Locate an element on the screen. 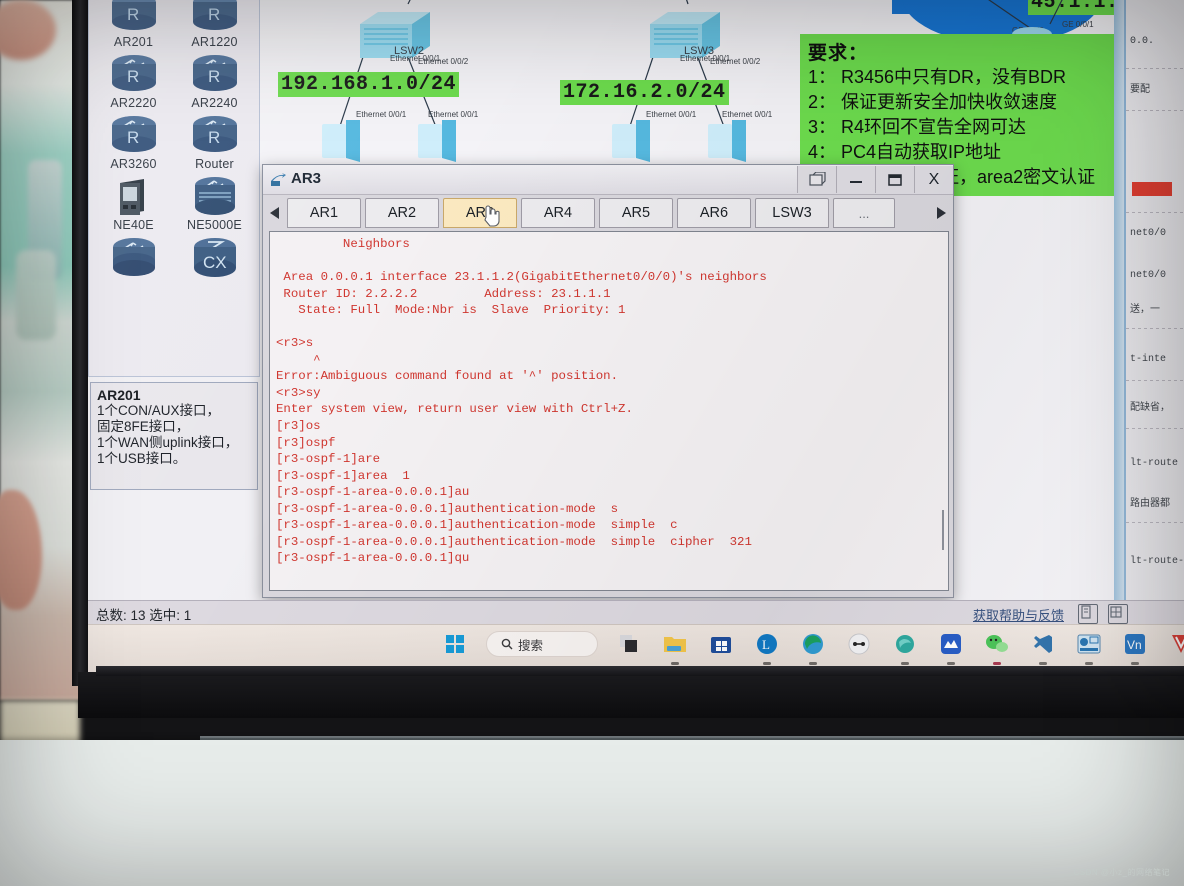 The image size is (1184, 886). vscode-icon is located at coordinates (1043, 647).